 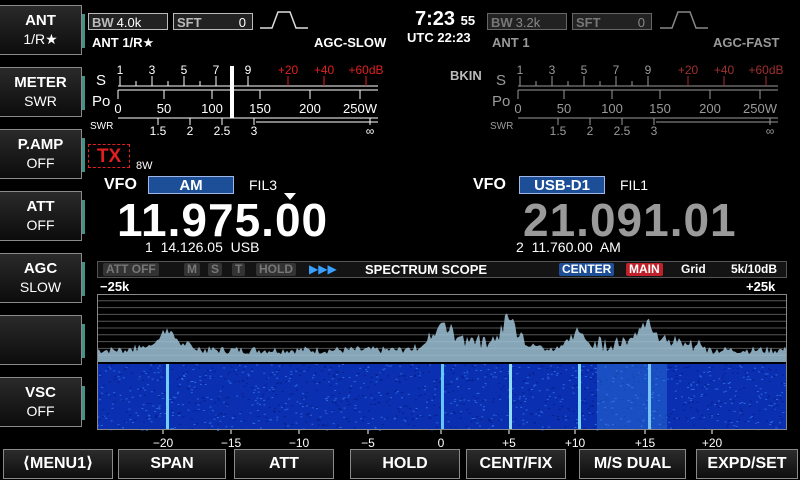 I want to click on side-button-att: ATT OFF, so click(x=42, y=216).